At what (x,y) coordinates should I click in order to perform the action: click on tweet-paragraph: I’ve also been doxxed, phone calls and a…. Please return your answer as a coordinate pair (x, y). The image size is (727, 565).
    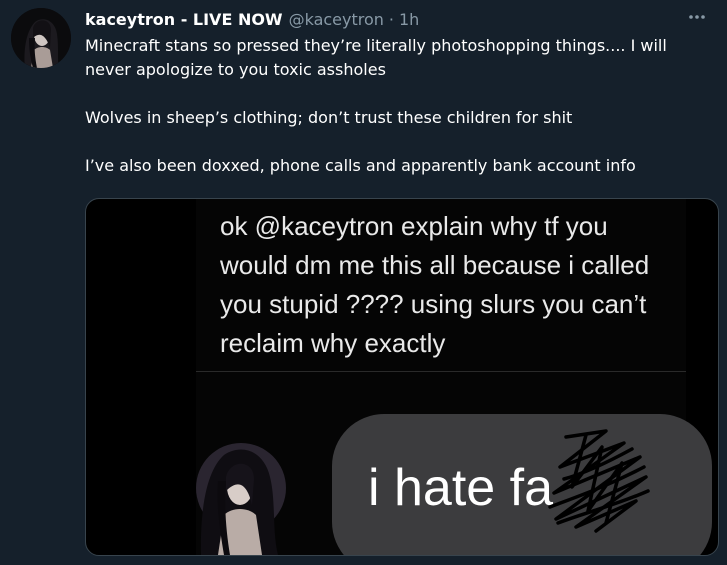
    Looking at the image, I should click on (360, 165).